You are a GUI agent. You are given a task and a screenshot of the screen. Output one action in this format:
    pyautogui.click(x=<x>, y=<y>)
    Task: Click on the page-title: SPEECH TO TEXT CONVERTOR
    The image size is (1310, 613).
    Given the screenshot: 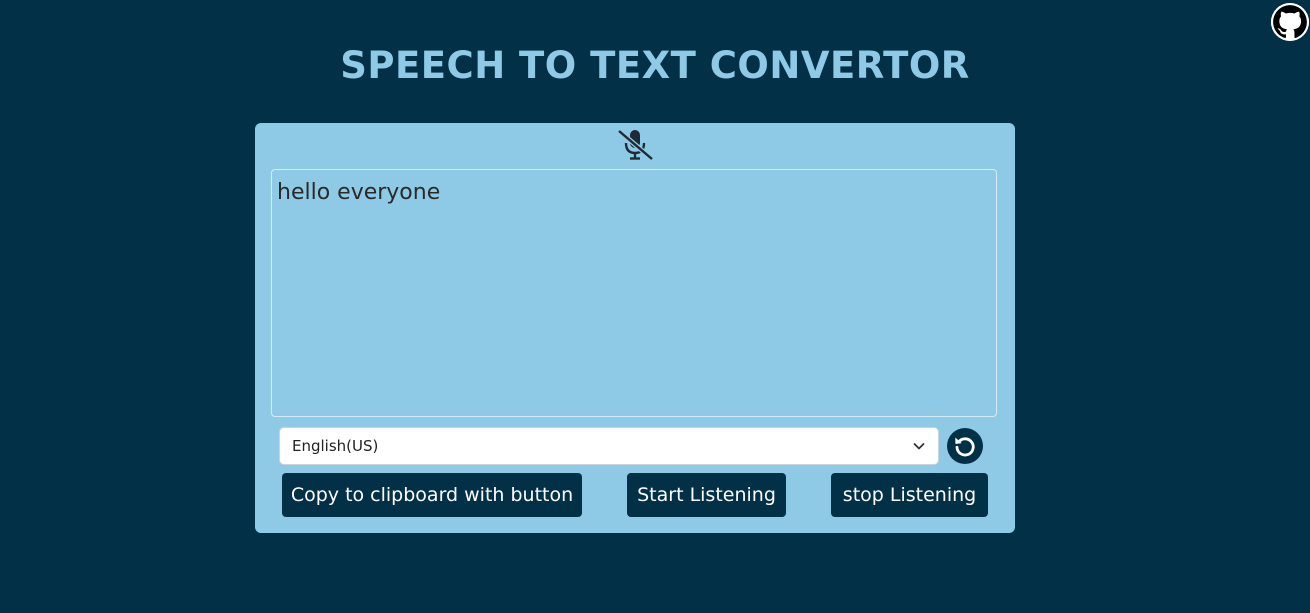 What is the action you would take?
    pyautogui.click(x=655, y=65)
    